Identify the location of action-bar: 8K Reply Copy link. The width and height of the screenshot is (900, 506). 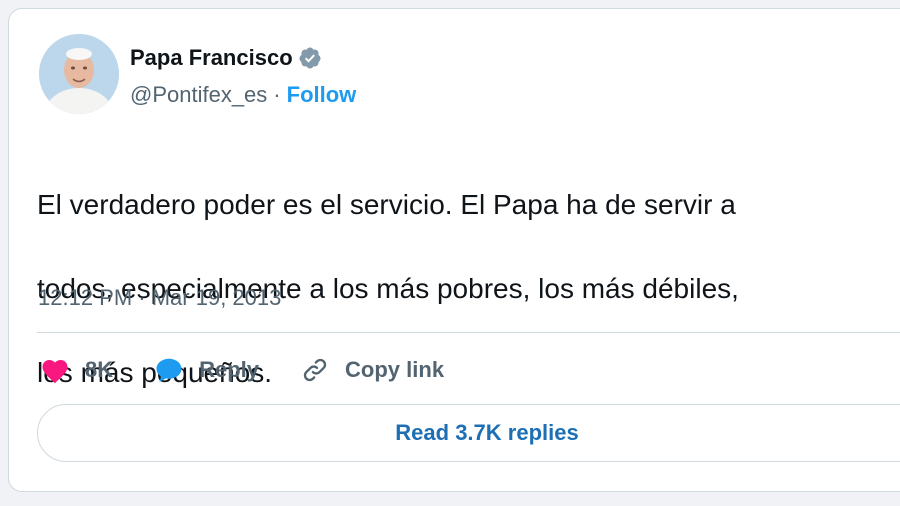
(261, 370).